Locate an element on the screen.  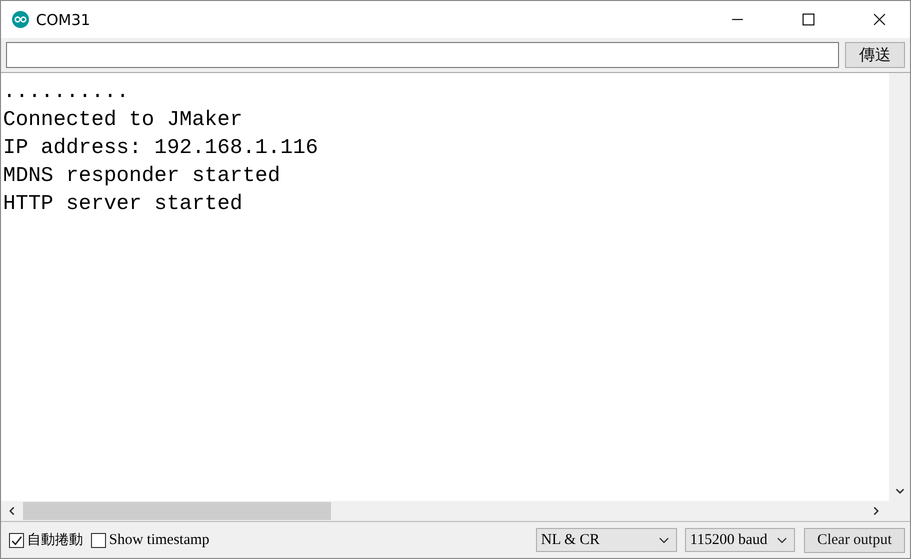
scroll-thumb is located at coordinates (177, 511).